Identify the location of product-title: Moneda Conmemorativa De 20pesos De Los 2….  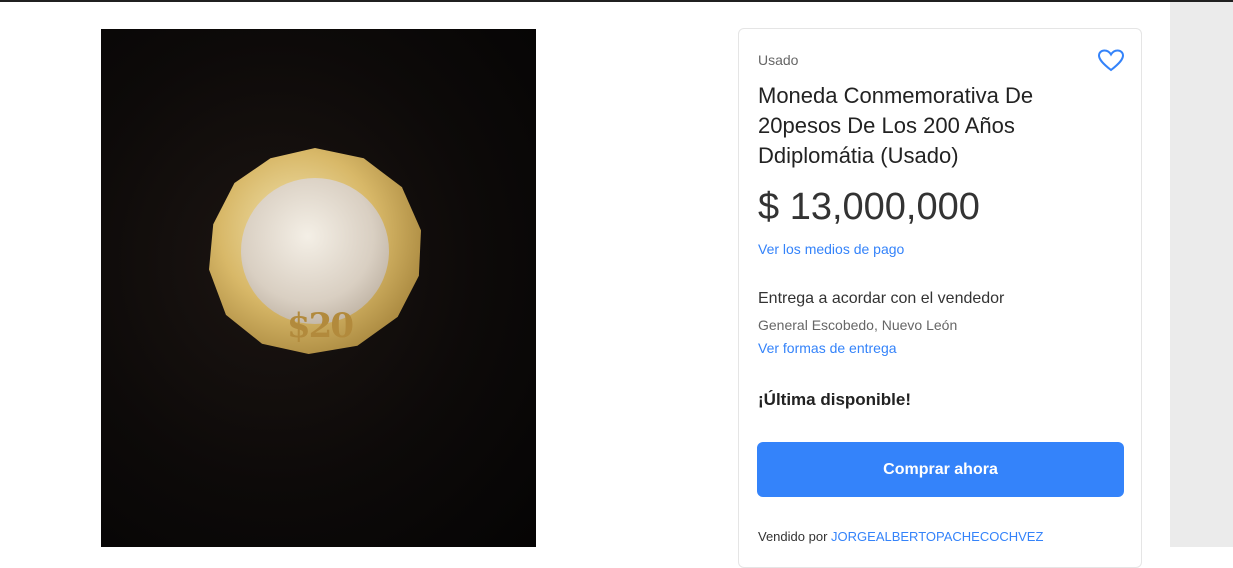
(896, 125).